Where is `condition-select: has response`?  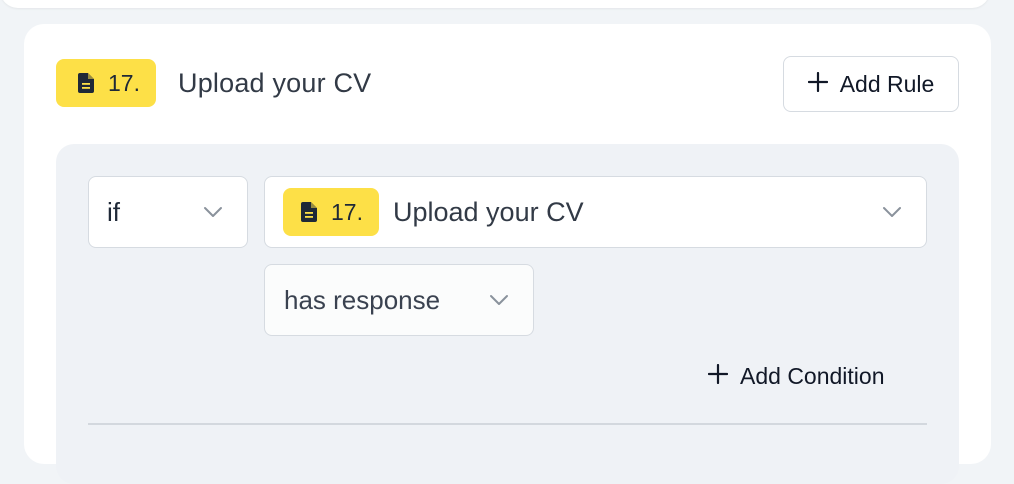 condition-select: has response is located at coordinates (399, 300).